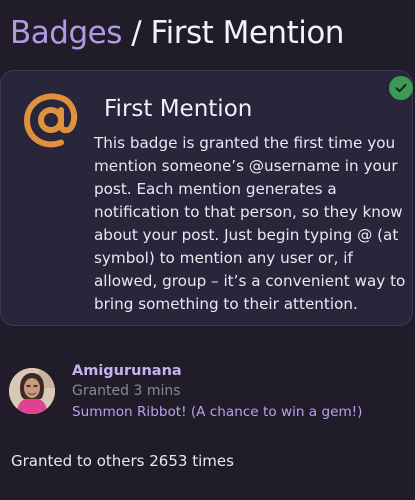  I want to click on breadcrumb: Badges / First Mention, so click(177, 33).